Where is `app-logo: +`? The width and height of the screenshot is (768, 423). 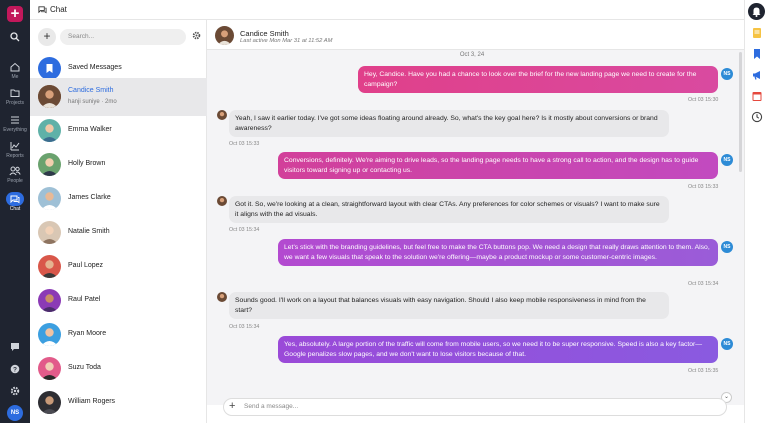 app-logo: + is located at coordinates (15, 14).